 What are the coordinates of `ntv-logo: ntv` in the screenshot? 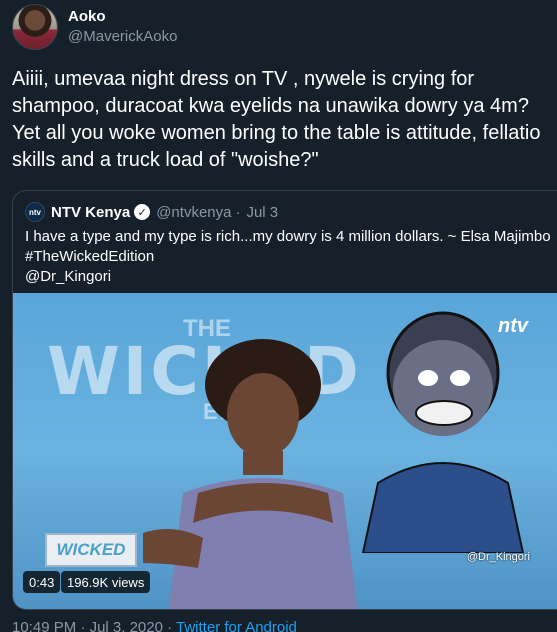 It's located at (513, 326).